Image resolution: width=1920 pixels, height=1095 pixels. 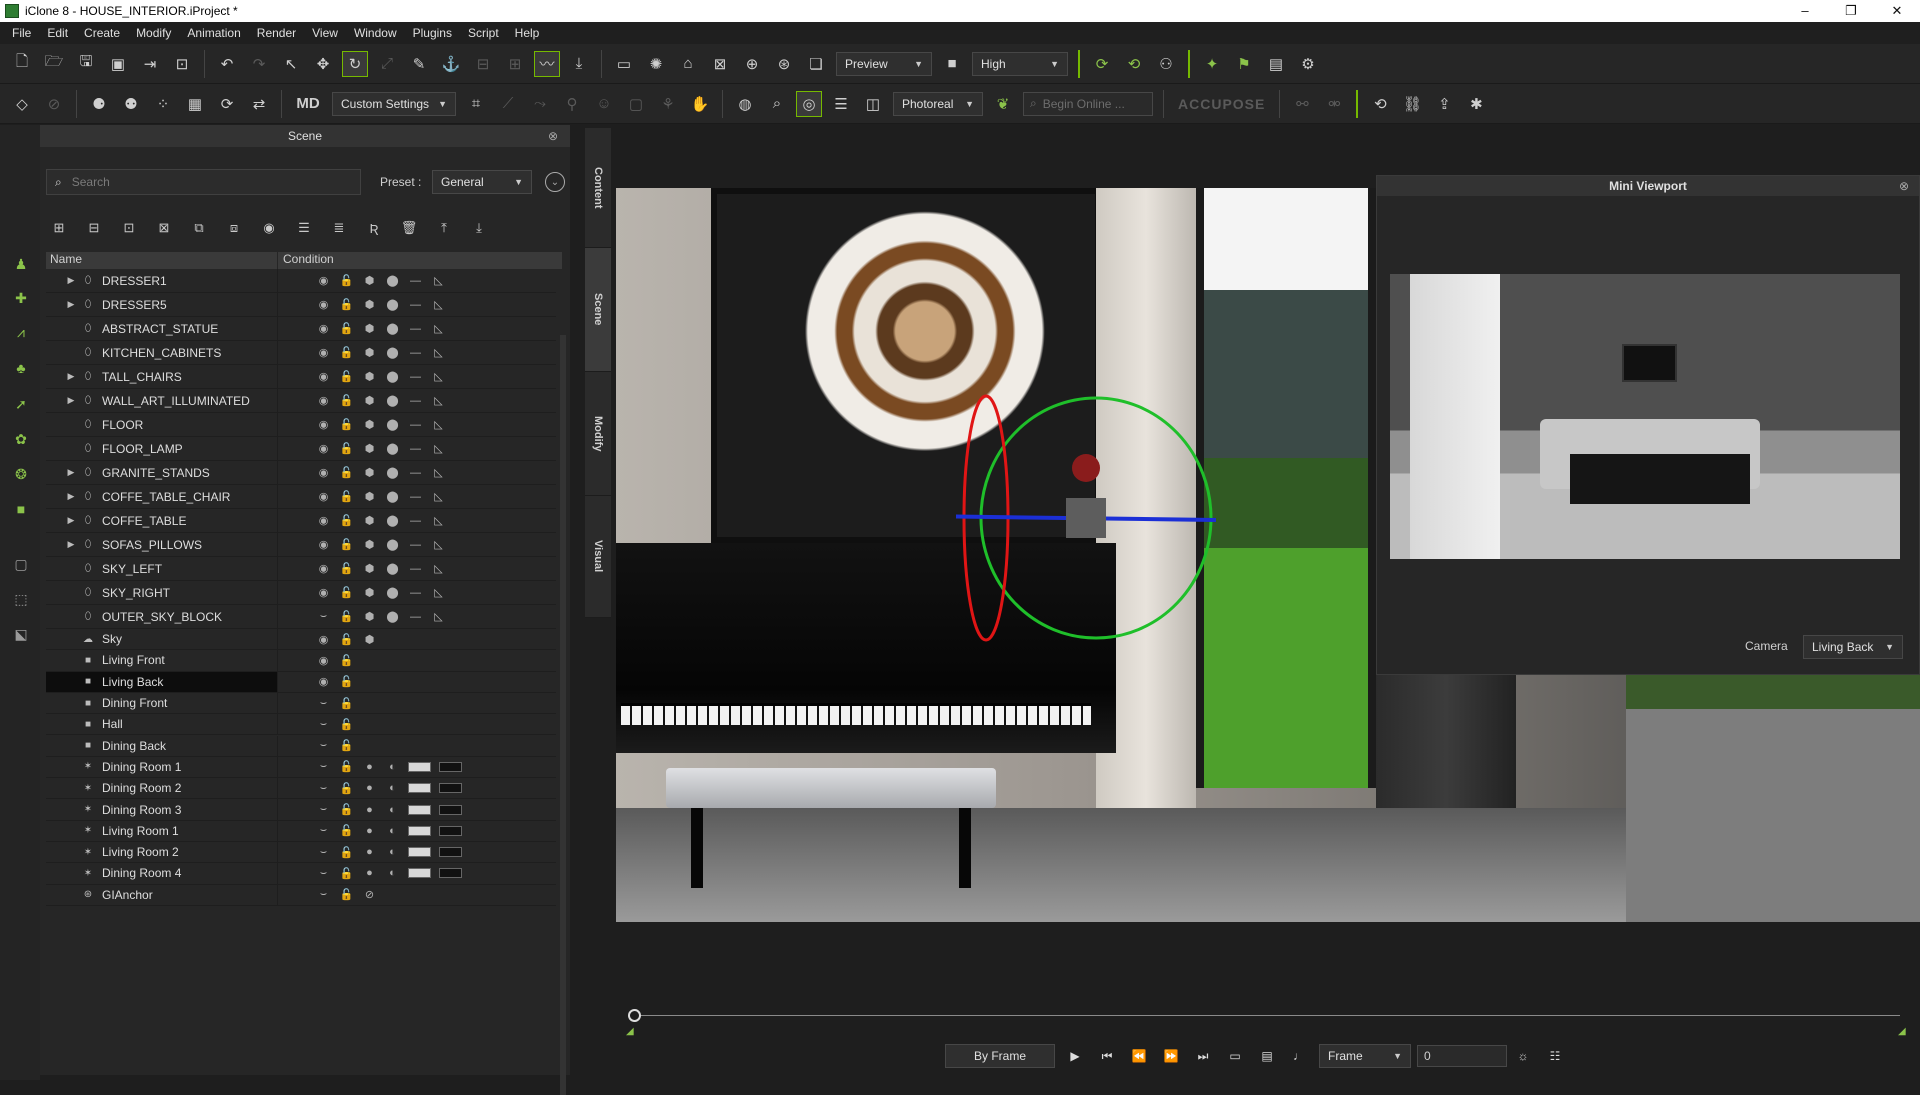 What do you see at coordinates (276, 33) in the screenshot?
I see `menu-render: Render` at bounding box center [276, 33].